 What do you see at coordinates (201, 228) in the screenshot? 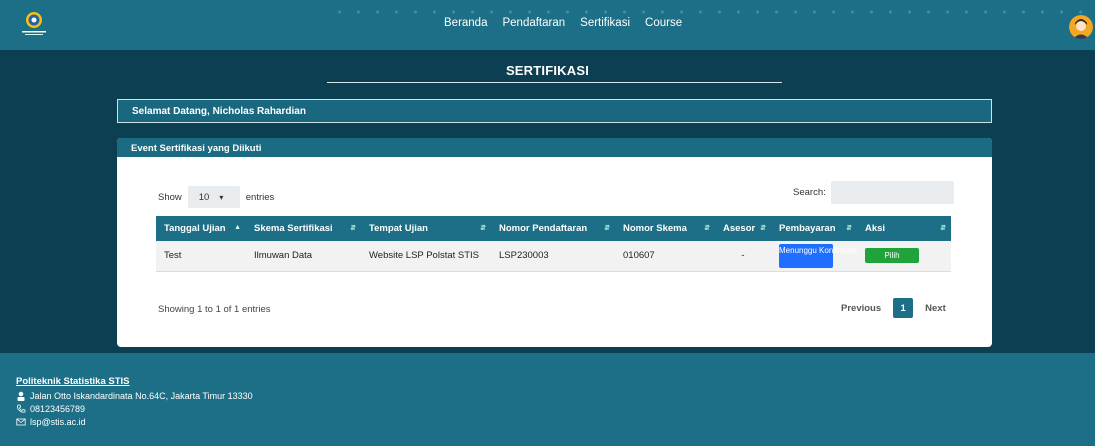
I see `column-tanggal-ujian: Tanggal Ujian ▲` at bounding box center [201, 228].